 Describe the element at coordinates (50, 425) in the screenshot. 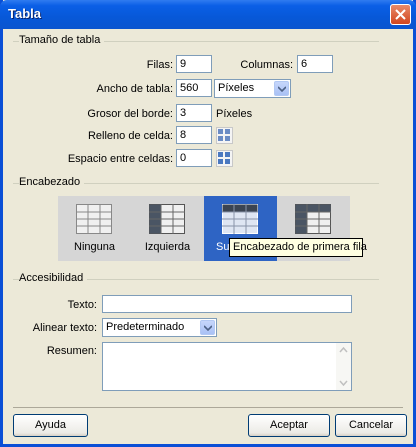

I see `help-button: Ayuda` at that location.